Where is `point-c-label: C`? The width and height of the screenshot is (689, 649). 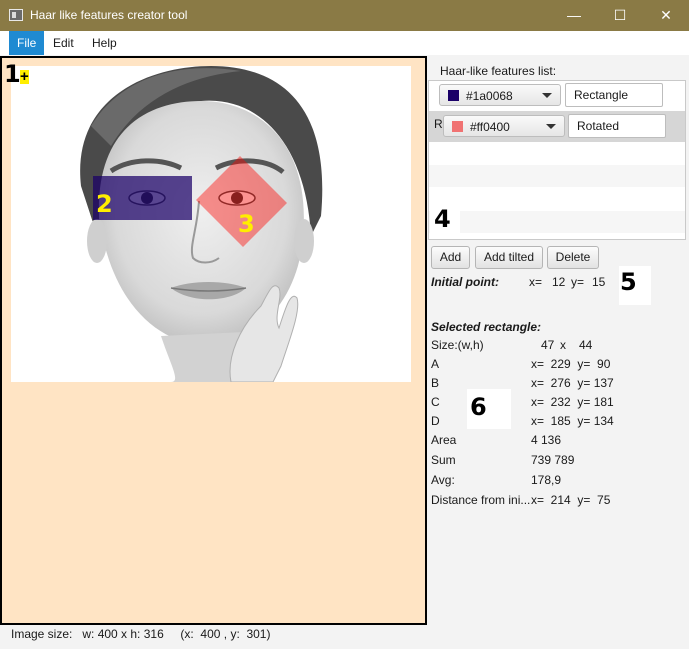 point-c-label: C is located at coordinates (435, 402).